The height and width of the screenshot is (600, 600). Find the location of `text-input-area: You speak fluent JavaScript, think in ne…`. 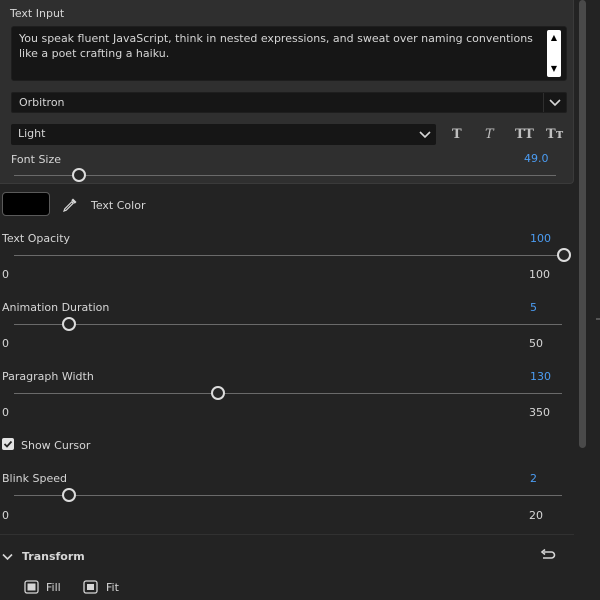

text-input-area: You speak fluent JavaScript, think in ne… is located at coordinates (289, 53).